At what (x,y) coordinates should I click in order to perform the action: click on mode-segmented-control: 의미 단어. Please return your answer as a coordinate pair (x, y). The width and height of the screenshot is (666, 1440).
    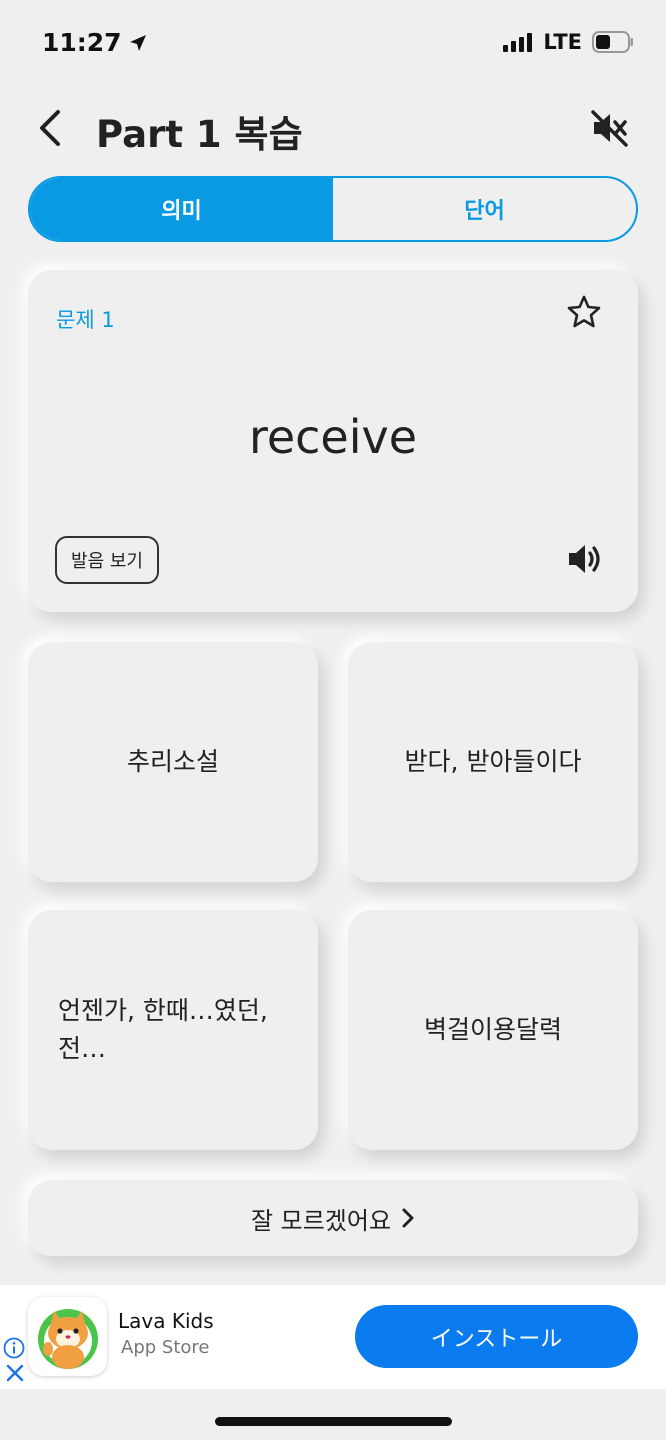
    Looking at the image, I should click on (333, 209).